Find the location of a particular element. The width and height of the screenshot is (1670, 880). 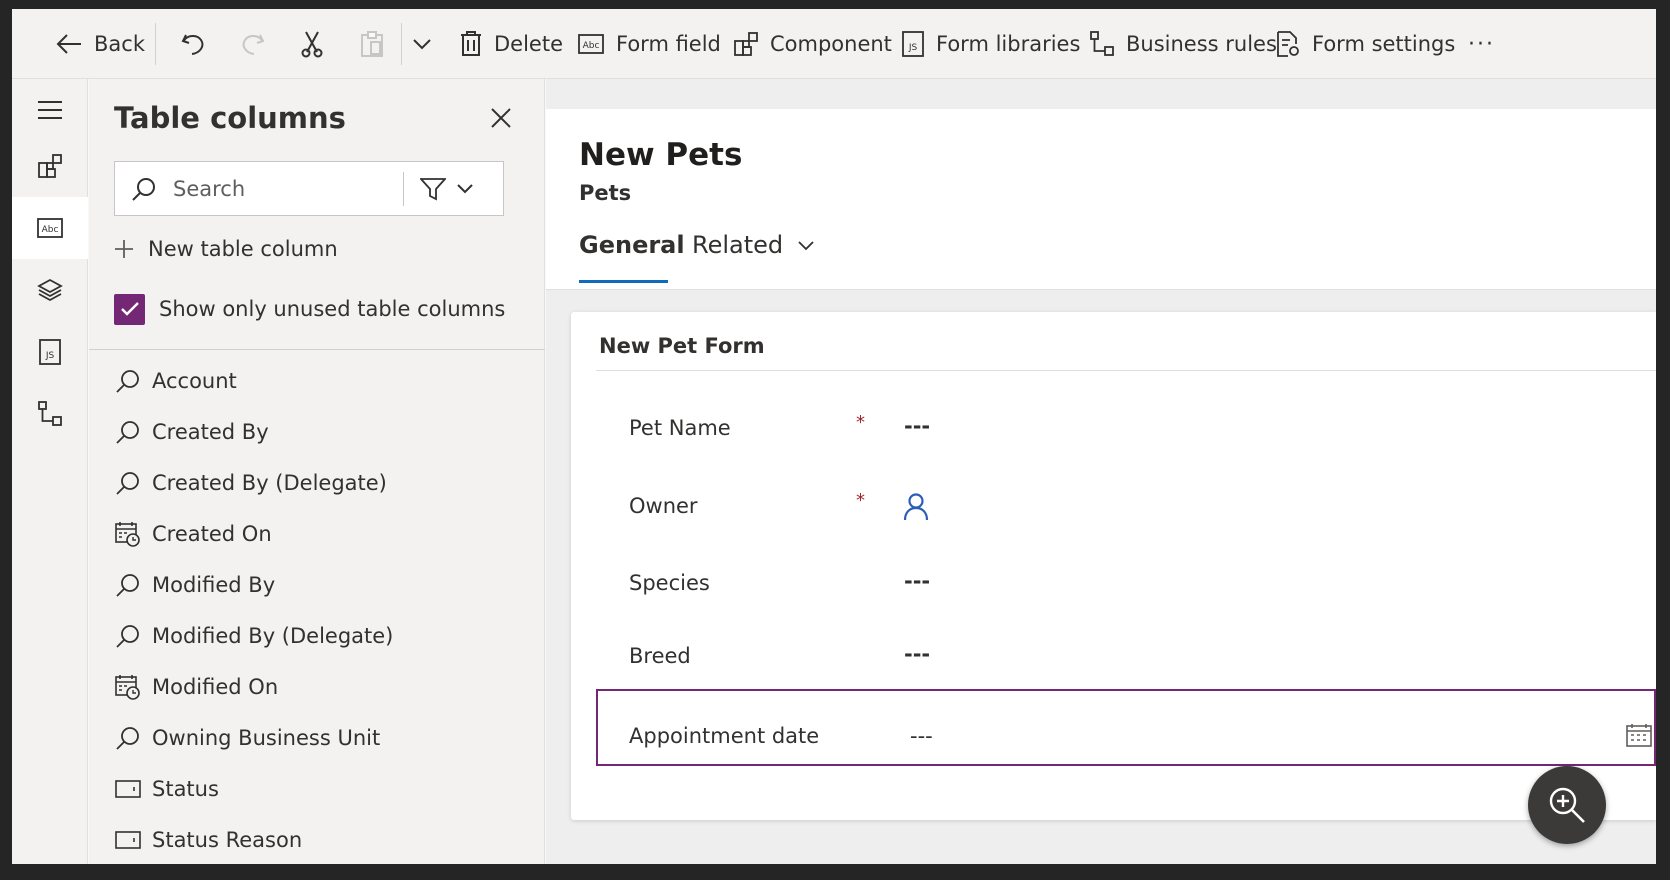

close-pane-button is located at coordinates (501, 118).